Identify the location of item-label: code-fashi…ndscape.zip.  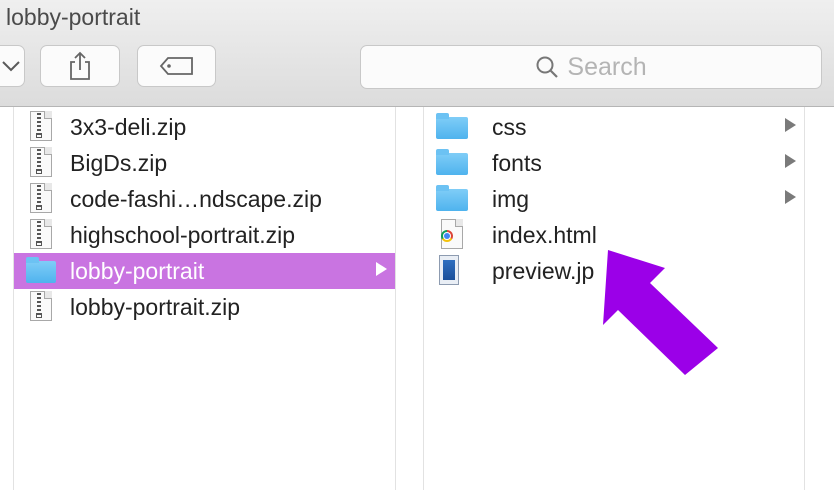
(196, 198).